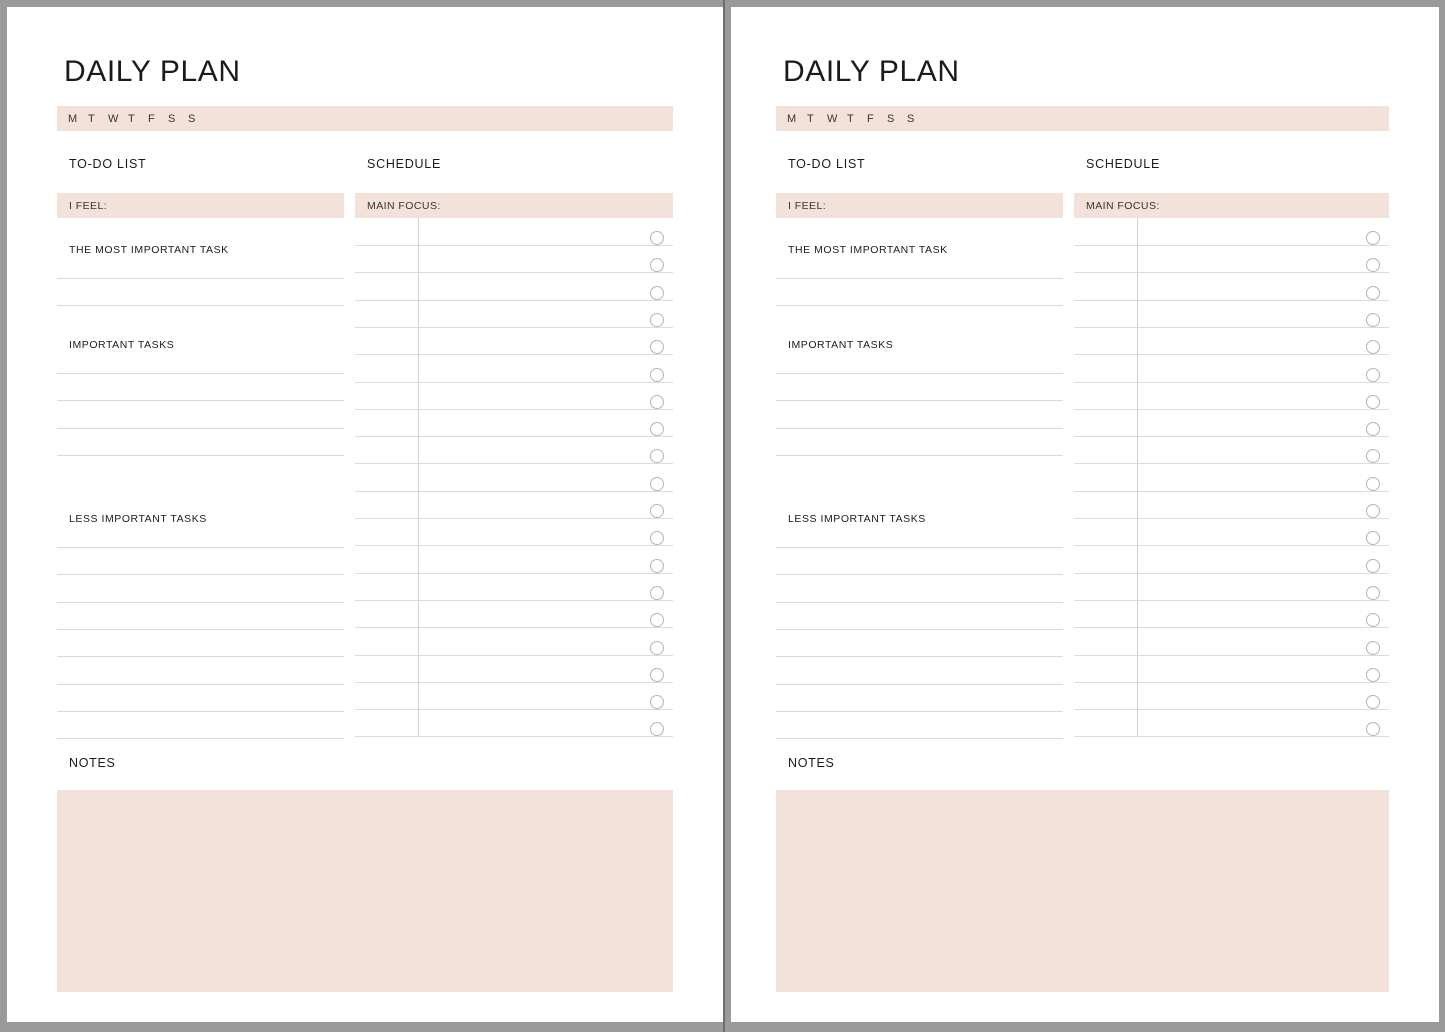 The image size is (1445, 1032). Describe the element at coordinates (200, 205) in the screenshot. I see `i-feel-field: I FEEL:` at that location.